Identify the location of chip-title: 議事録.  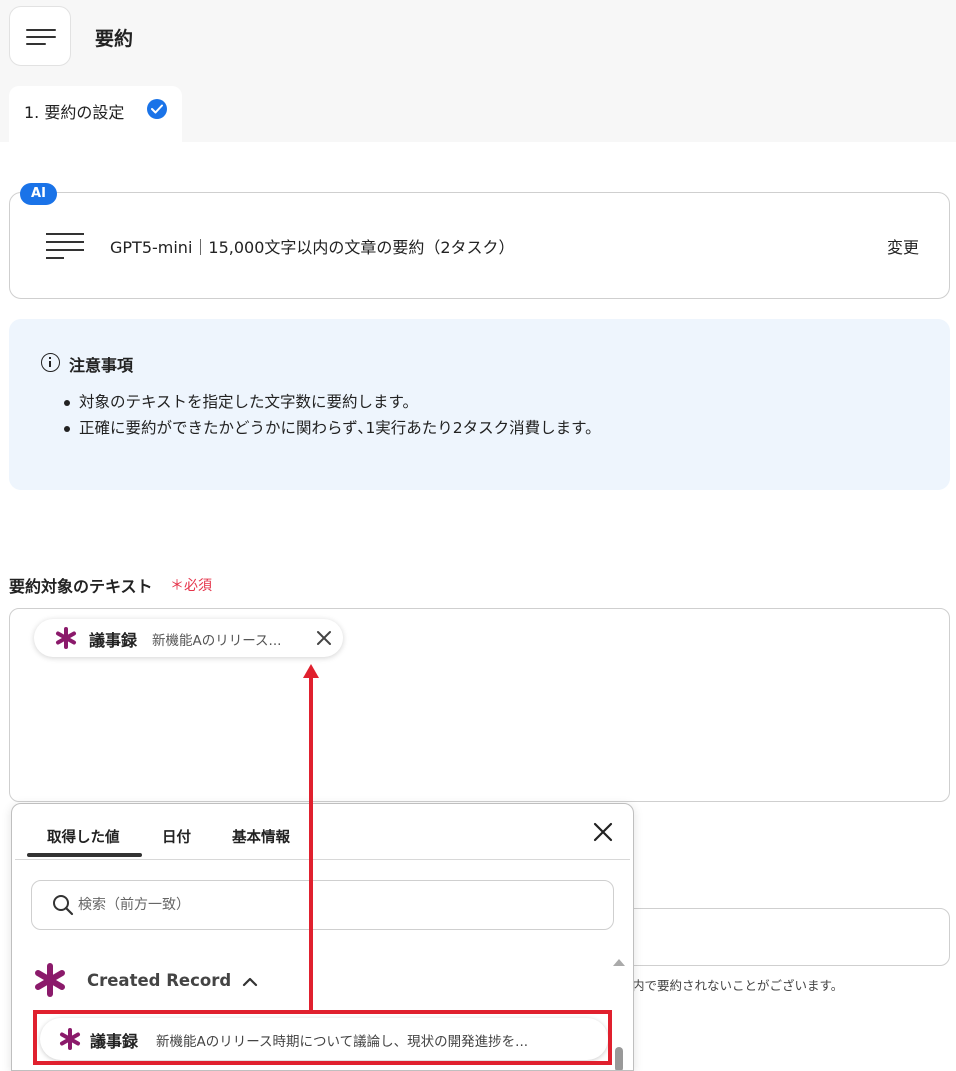
(113, 640).